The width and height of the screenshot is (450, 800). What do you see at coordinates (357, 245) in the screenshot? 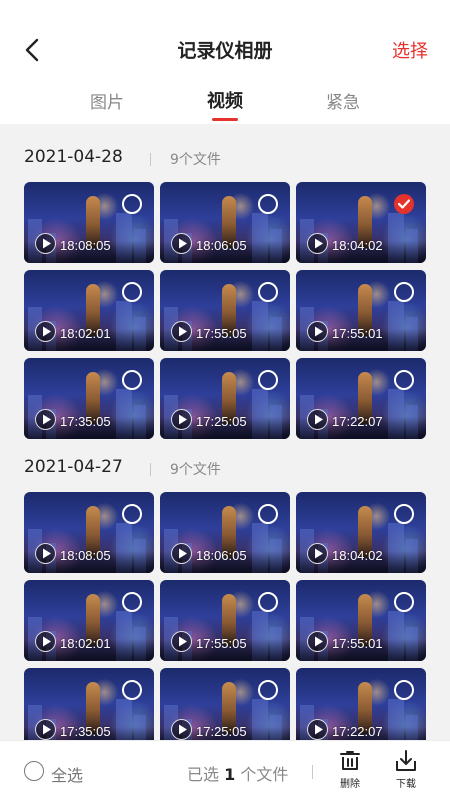
I see `video-time: 18:04:02` at bounding box center [357, 245].